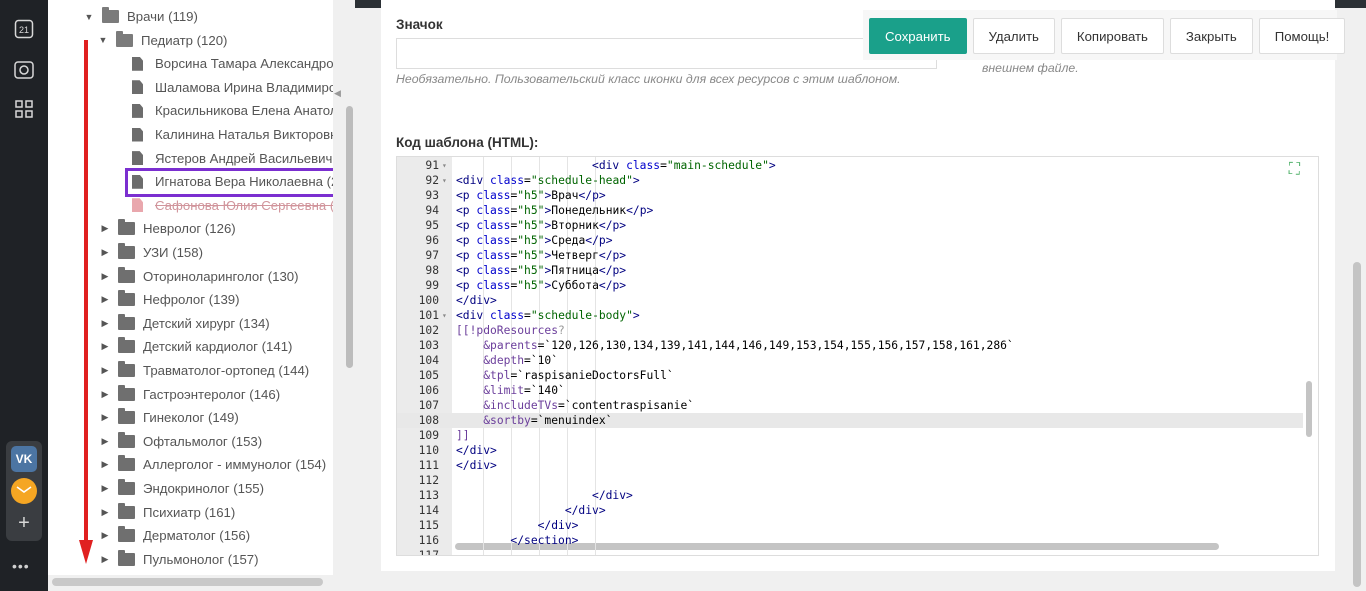 The width and height of the screenshot is (1366, 591). I want to click on code-line: 107 &includeTVs=`contentraspisanie`, so click(850, 405).